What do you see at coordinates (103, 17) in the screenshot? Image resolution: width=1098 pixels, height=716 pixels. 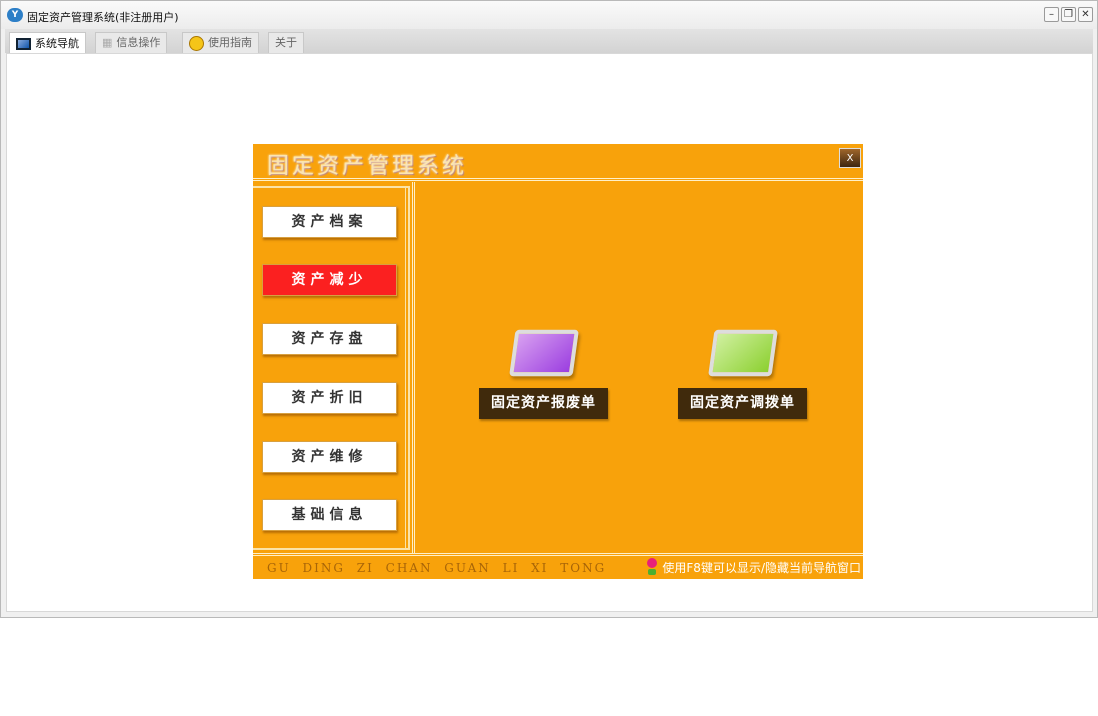 I see `window-title: 固定资产管理系统(非注册用户)` at bounding box center [103, 17].